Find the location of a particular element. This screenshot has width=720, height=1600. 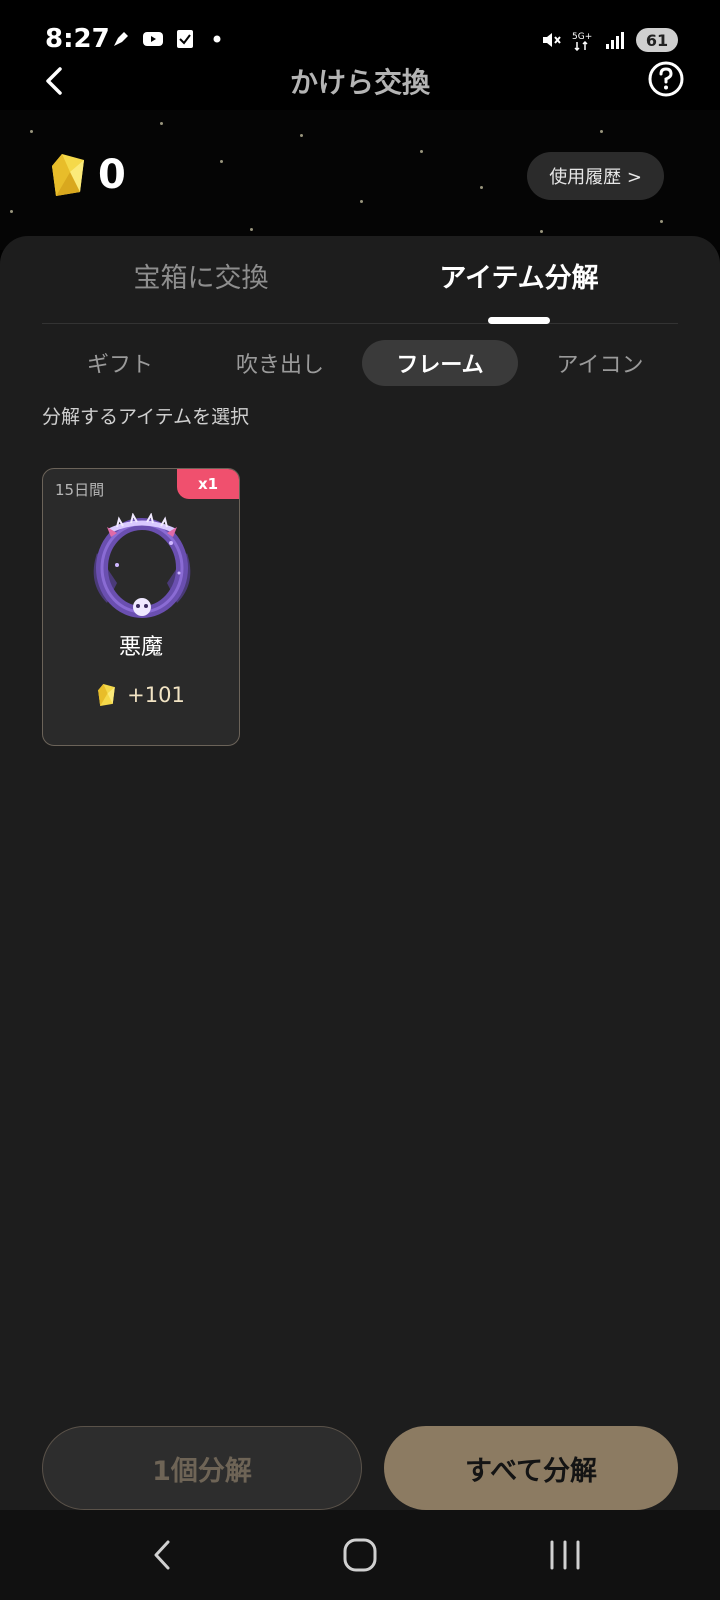

category-tab-gift: ギフト is located at coordinates (120, 363).